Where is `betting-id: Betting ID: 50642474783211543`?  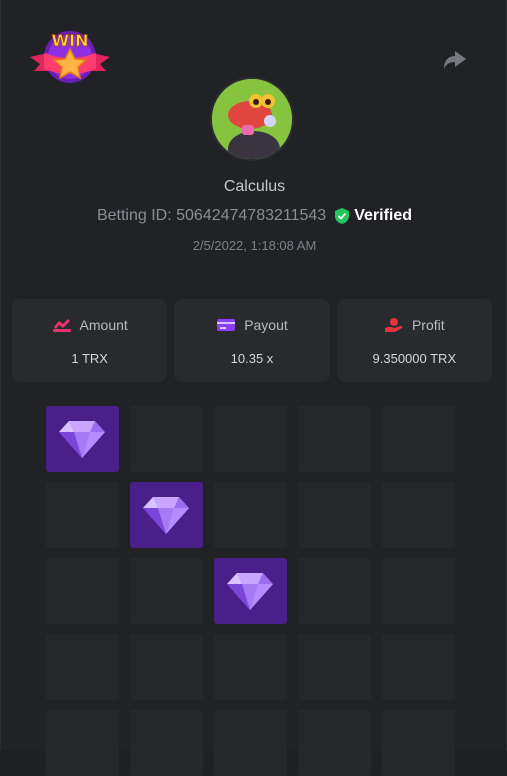 betting-id: Betting ID: 50642474783211543 is located at coordinates (211, 215).